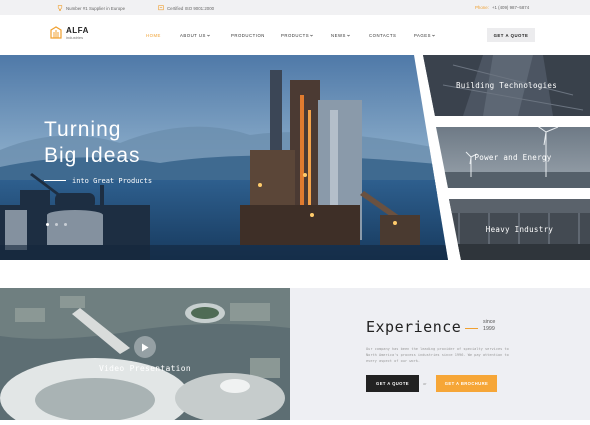 The height and width of the screenshot is (425, 590). Describe the element at coordinates (466, 383) in the screenshot. I see `get-brochure-button: GET A BROCHURE` at that location.